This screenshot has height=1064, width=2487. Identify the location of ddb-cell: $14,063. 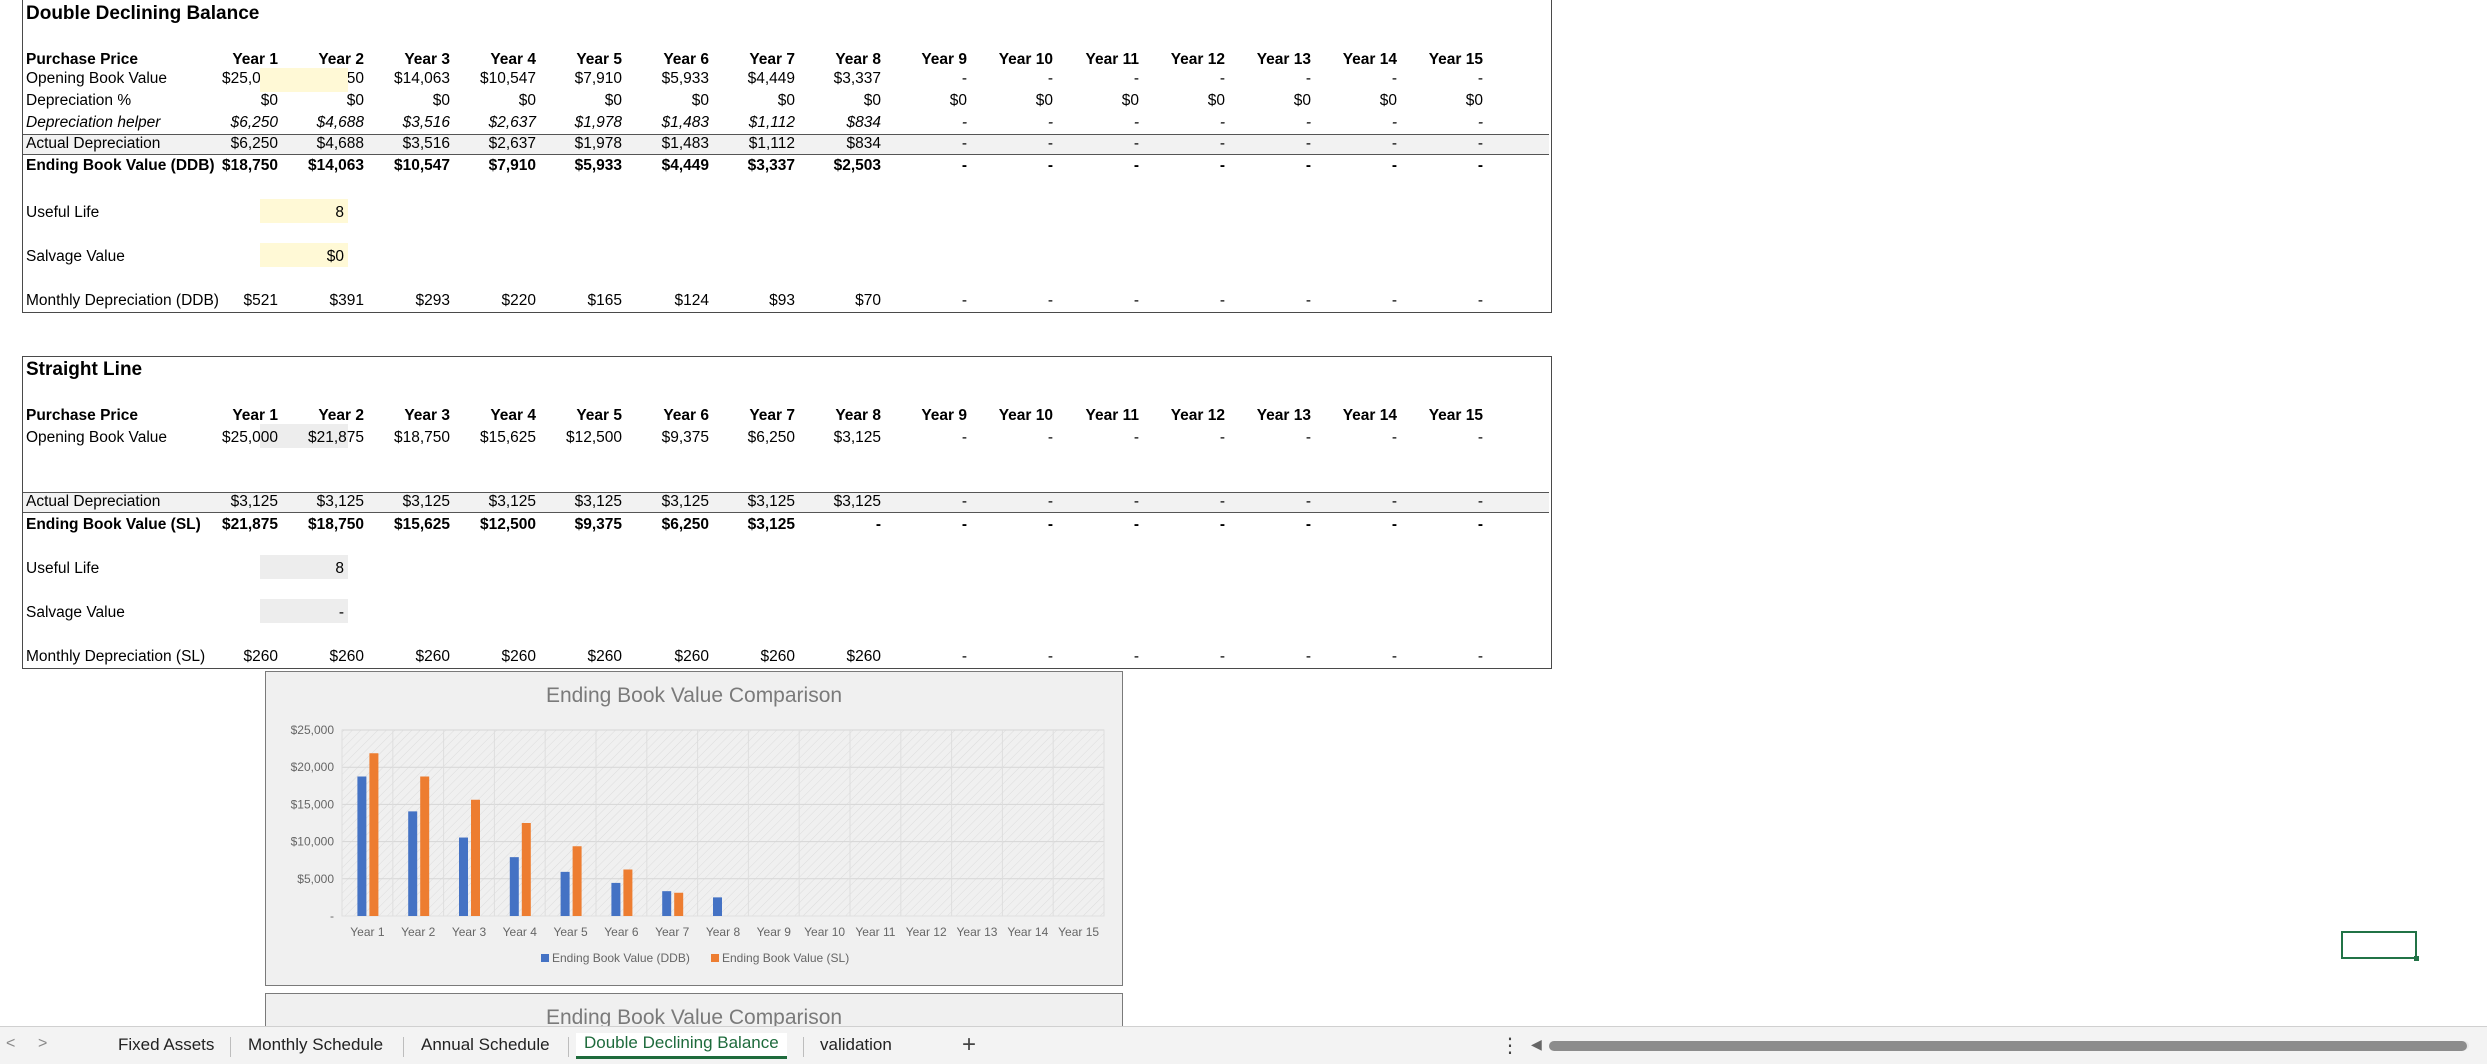
(322, 166).